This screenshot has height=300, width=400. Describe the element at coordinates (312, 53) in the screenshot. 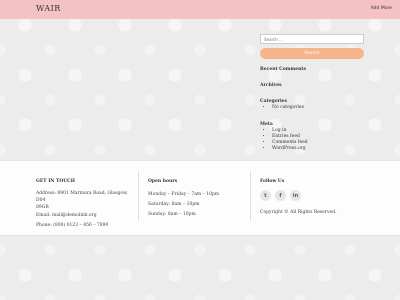

I see `search-button: Search` at that location.